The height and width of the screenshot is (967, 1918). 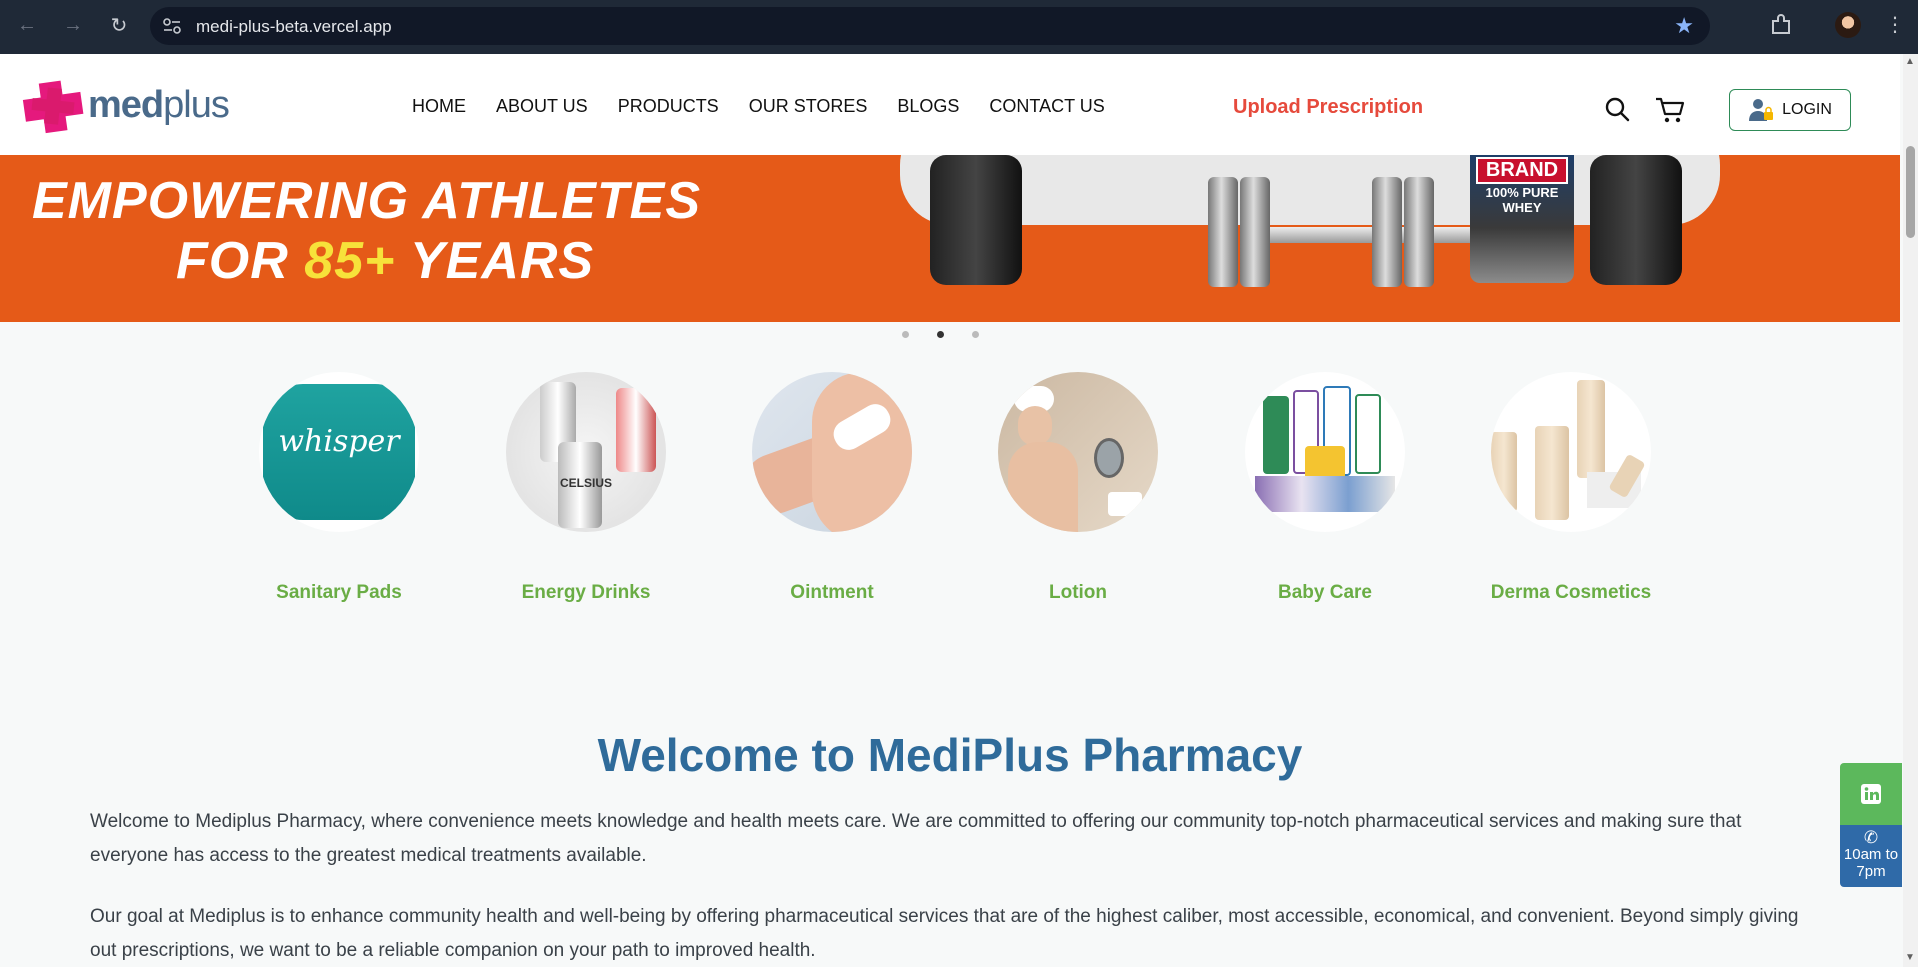 What do you see at coordinates (808, 106) in the screenshot?
I see `nav-our-stores: OUR STORES` at bounding box center [808, 106].